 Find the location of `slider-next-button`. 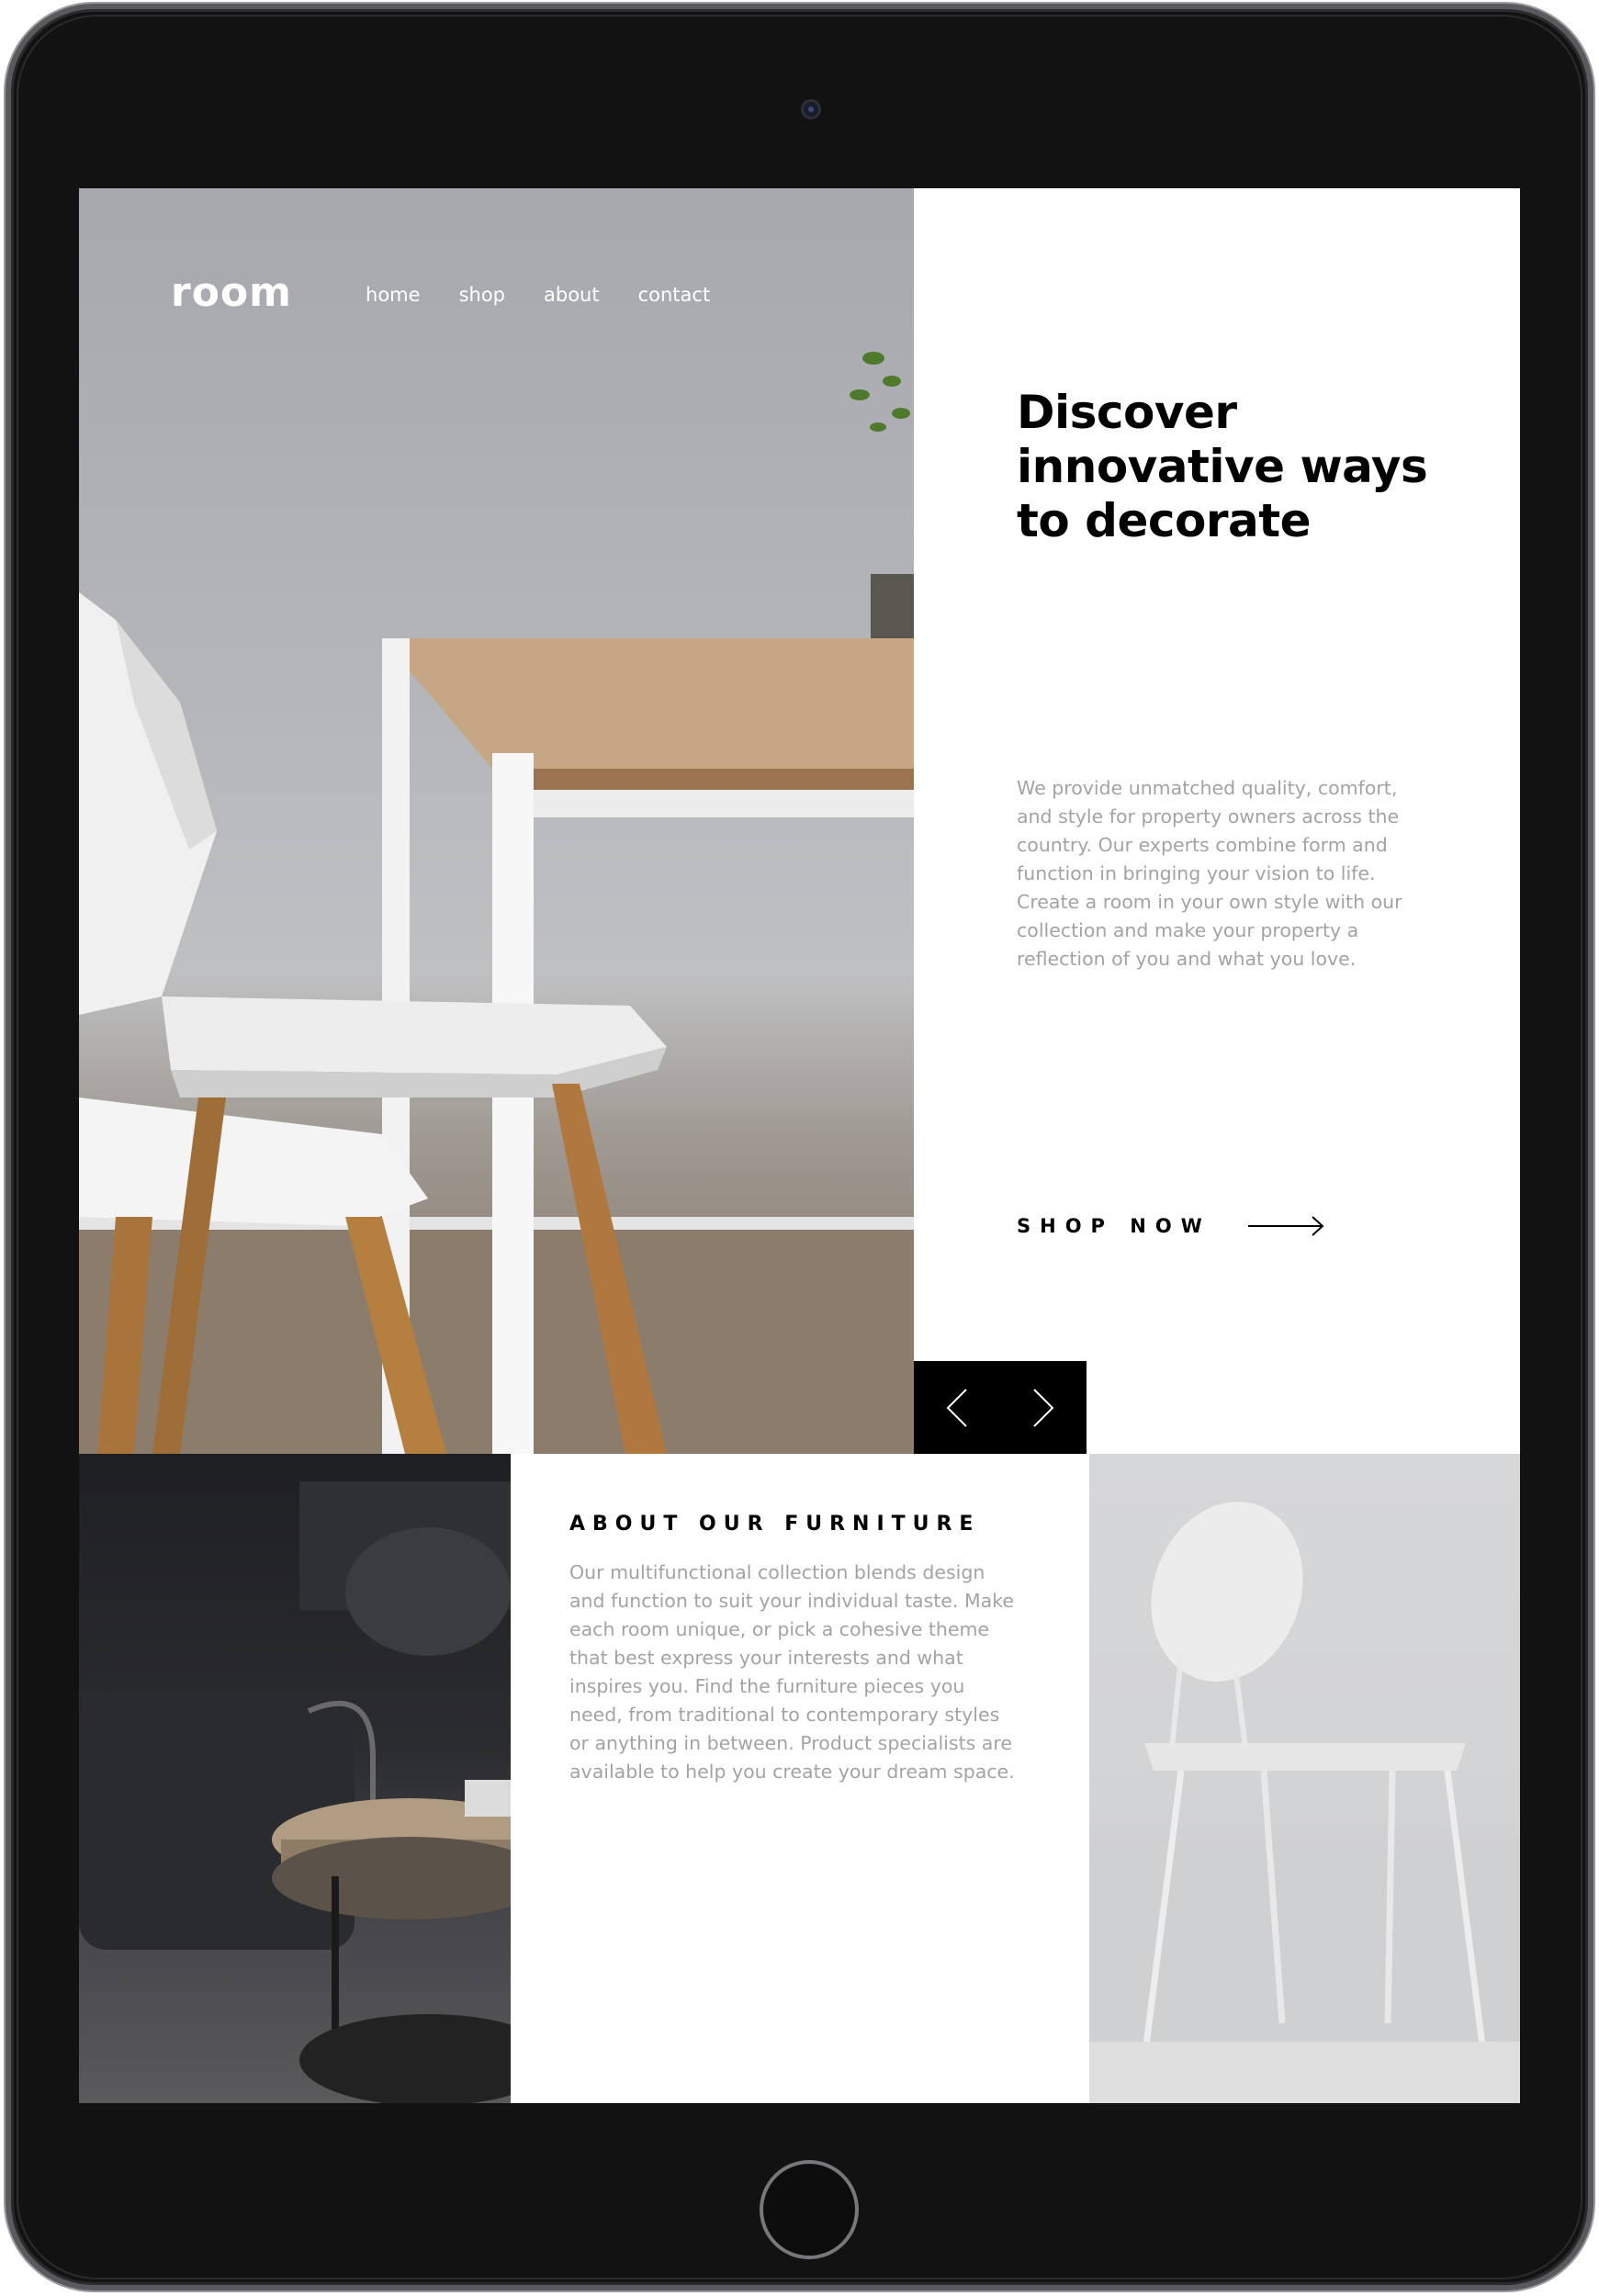

slider-next-button is located at coordinates (1043, 1407).